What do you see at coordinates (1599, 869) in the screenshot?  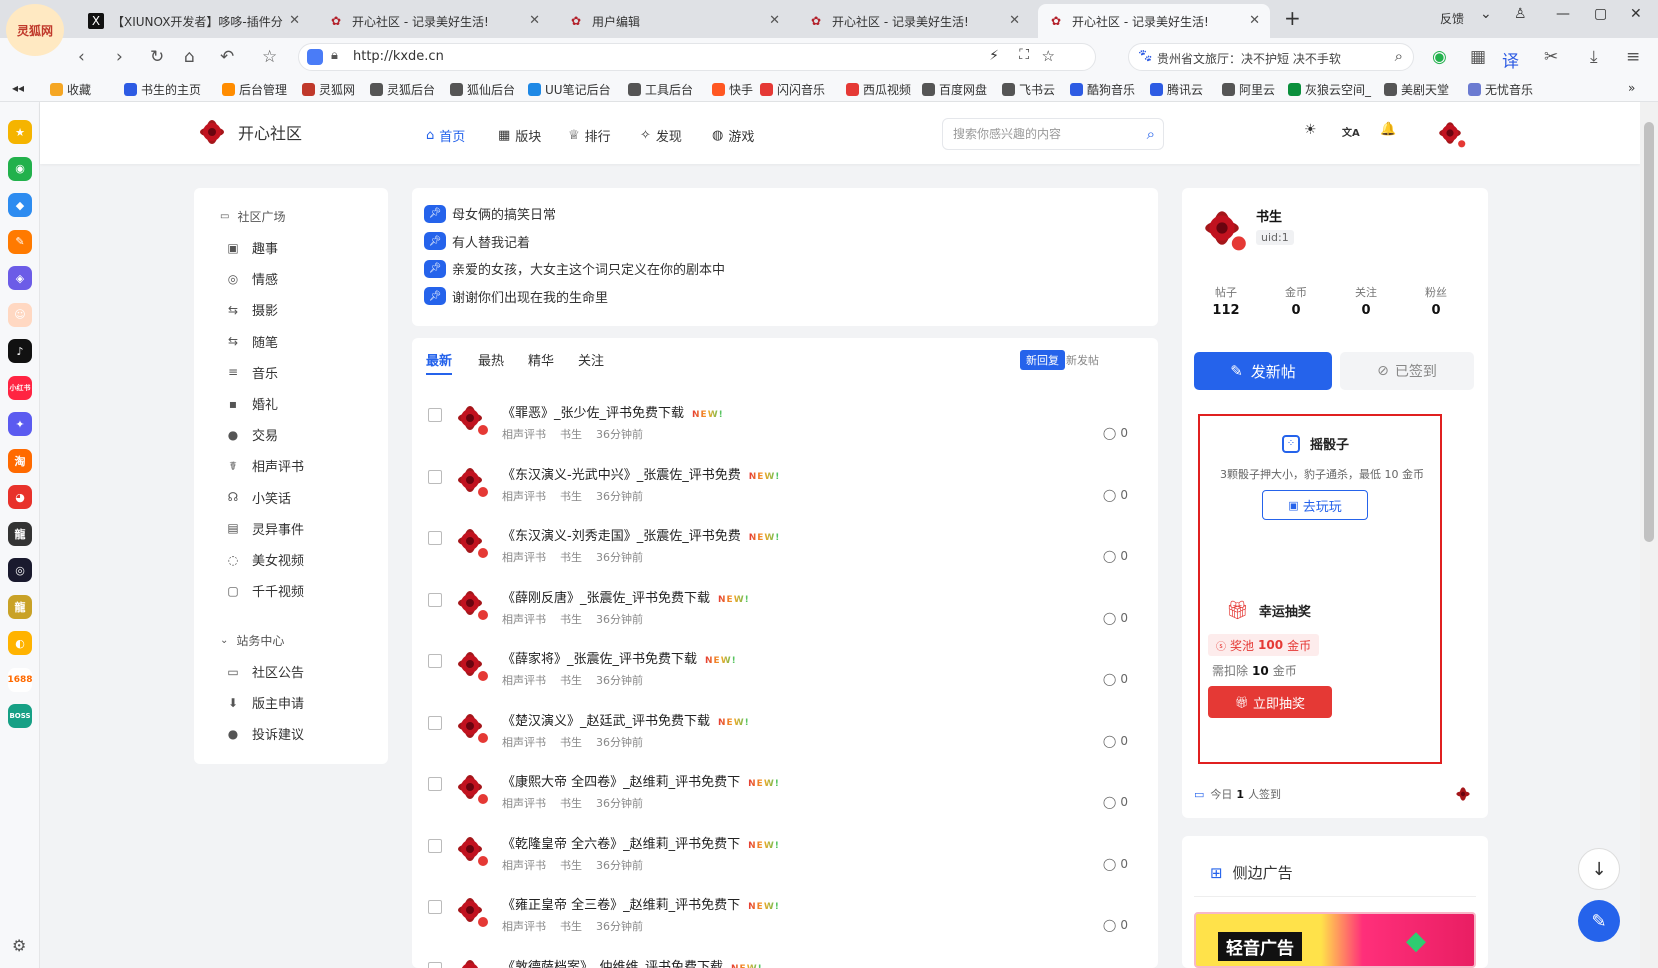 I see `scroll-down-button: ↓` at bounding box center [1599, 869].